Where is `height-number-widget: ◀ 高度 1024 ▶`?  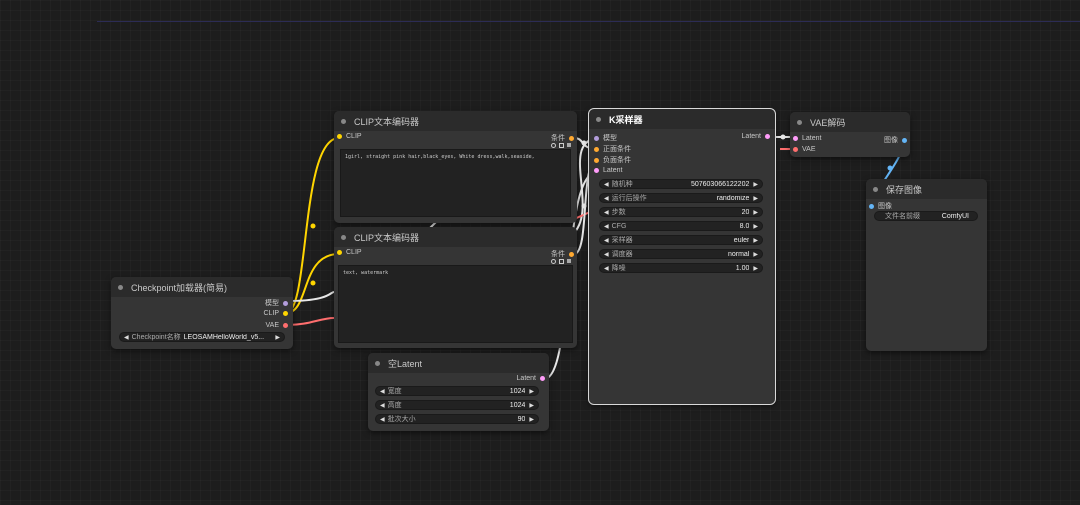
height-number-widget: ◀ 高度 1024 ▶ is located at coordinates (457, 405).